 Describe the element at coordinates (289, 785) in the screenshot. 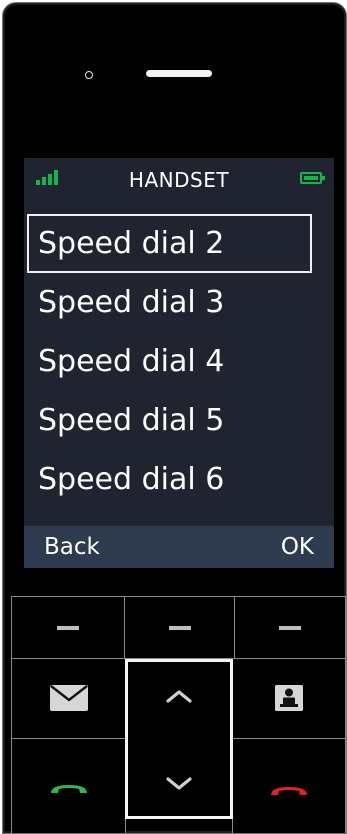

I see `end-call-button` at that location.